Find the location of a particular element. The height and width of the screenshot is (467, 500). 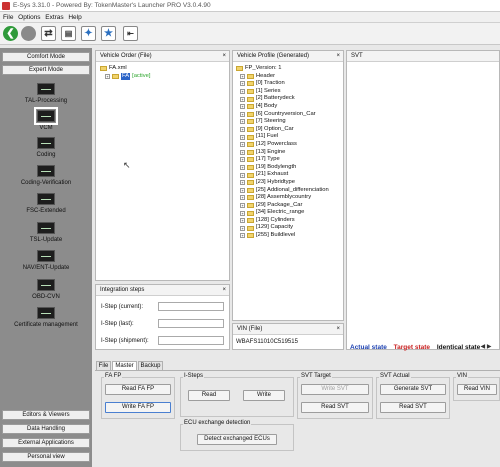

profile-tree-item: + [19] Bodylength is located at coordinates (289, 168).